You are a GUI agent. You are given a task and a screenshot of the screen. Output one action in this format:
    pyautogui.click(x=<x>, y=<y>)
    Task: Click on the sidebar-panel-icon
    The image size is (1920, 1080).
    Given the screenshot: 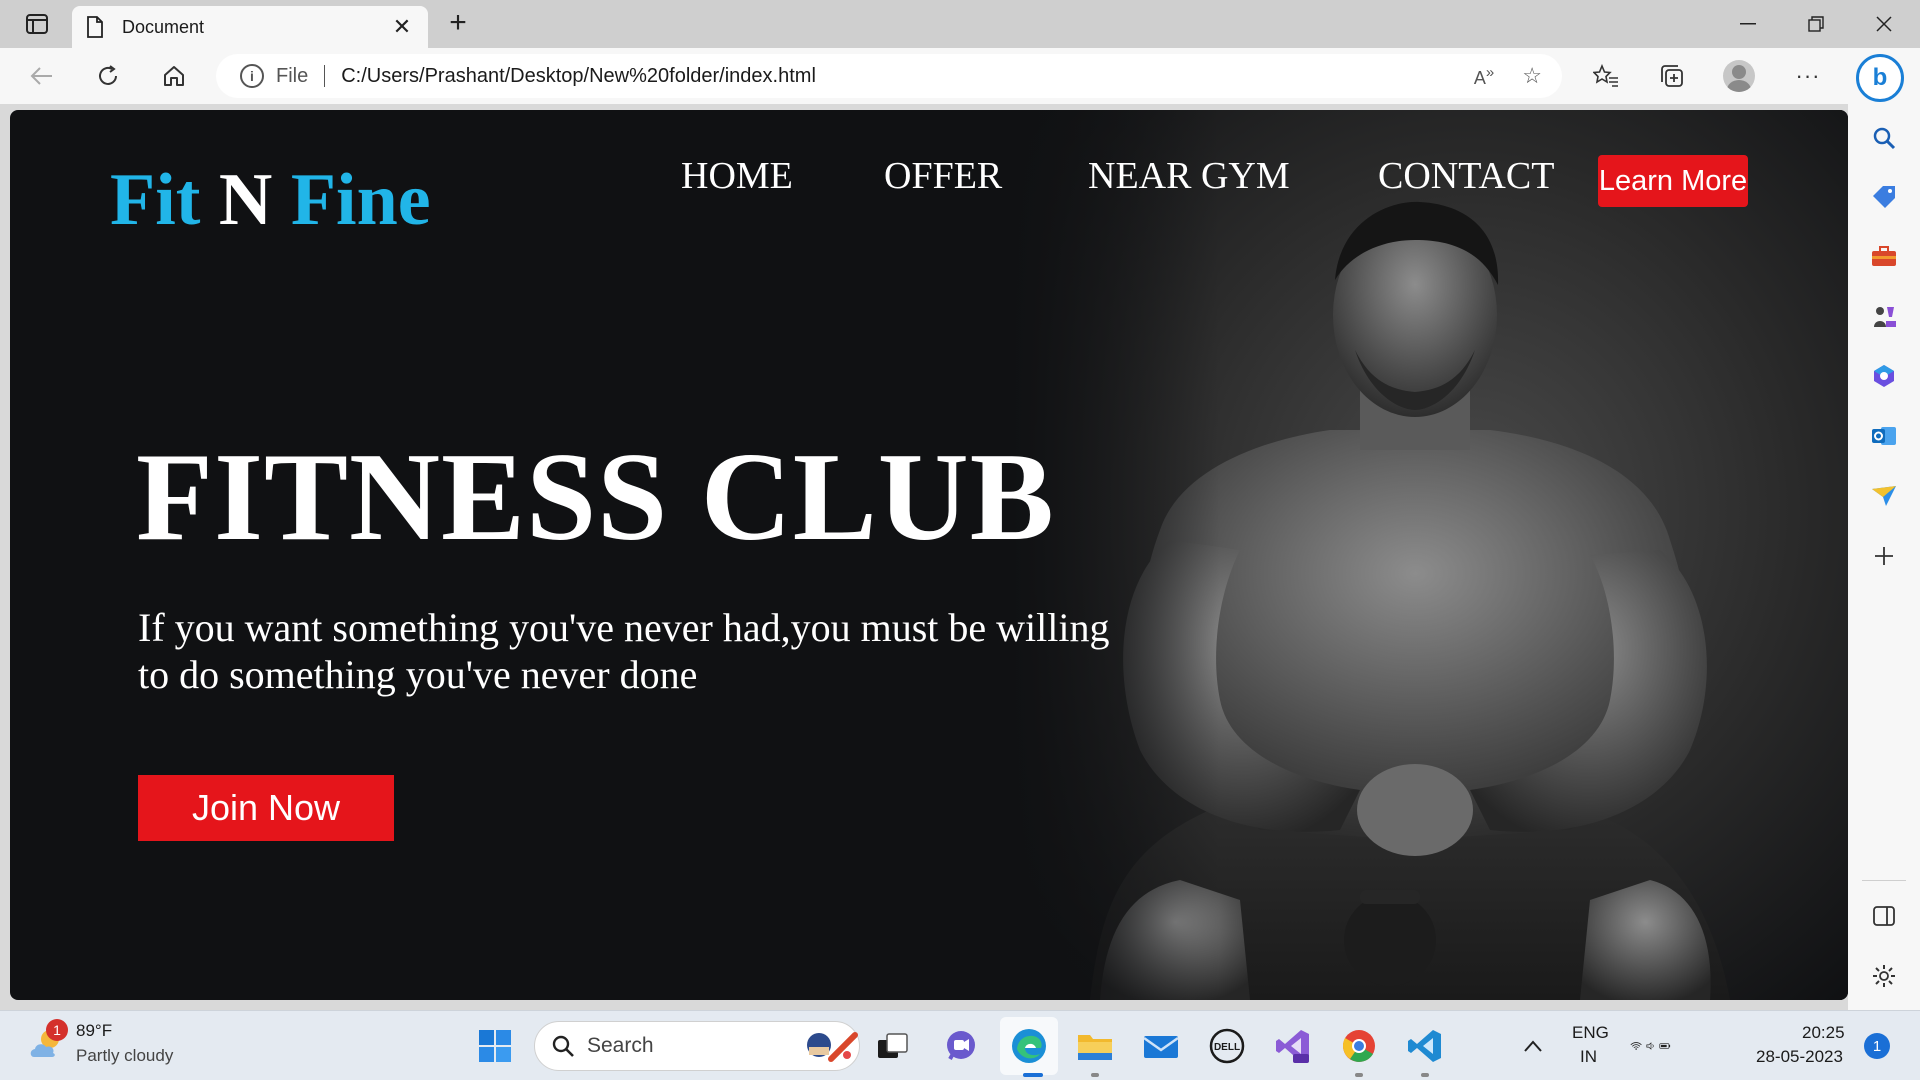 What is the action you would take?
    pyautogui.click(x=1884, y=916)
    